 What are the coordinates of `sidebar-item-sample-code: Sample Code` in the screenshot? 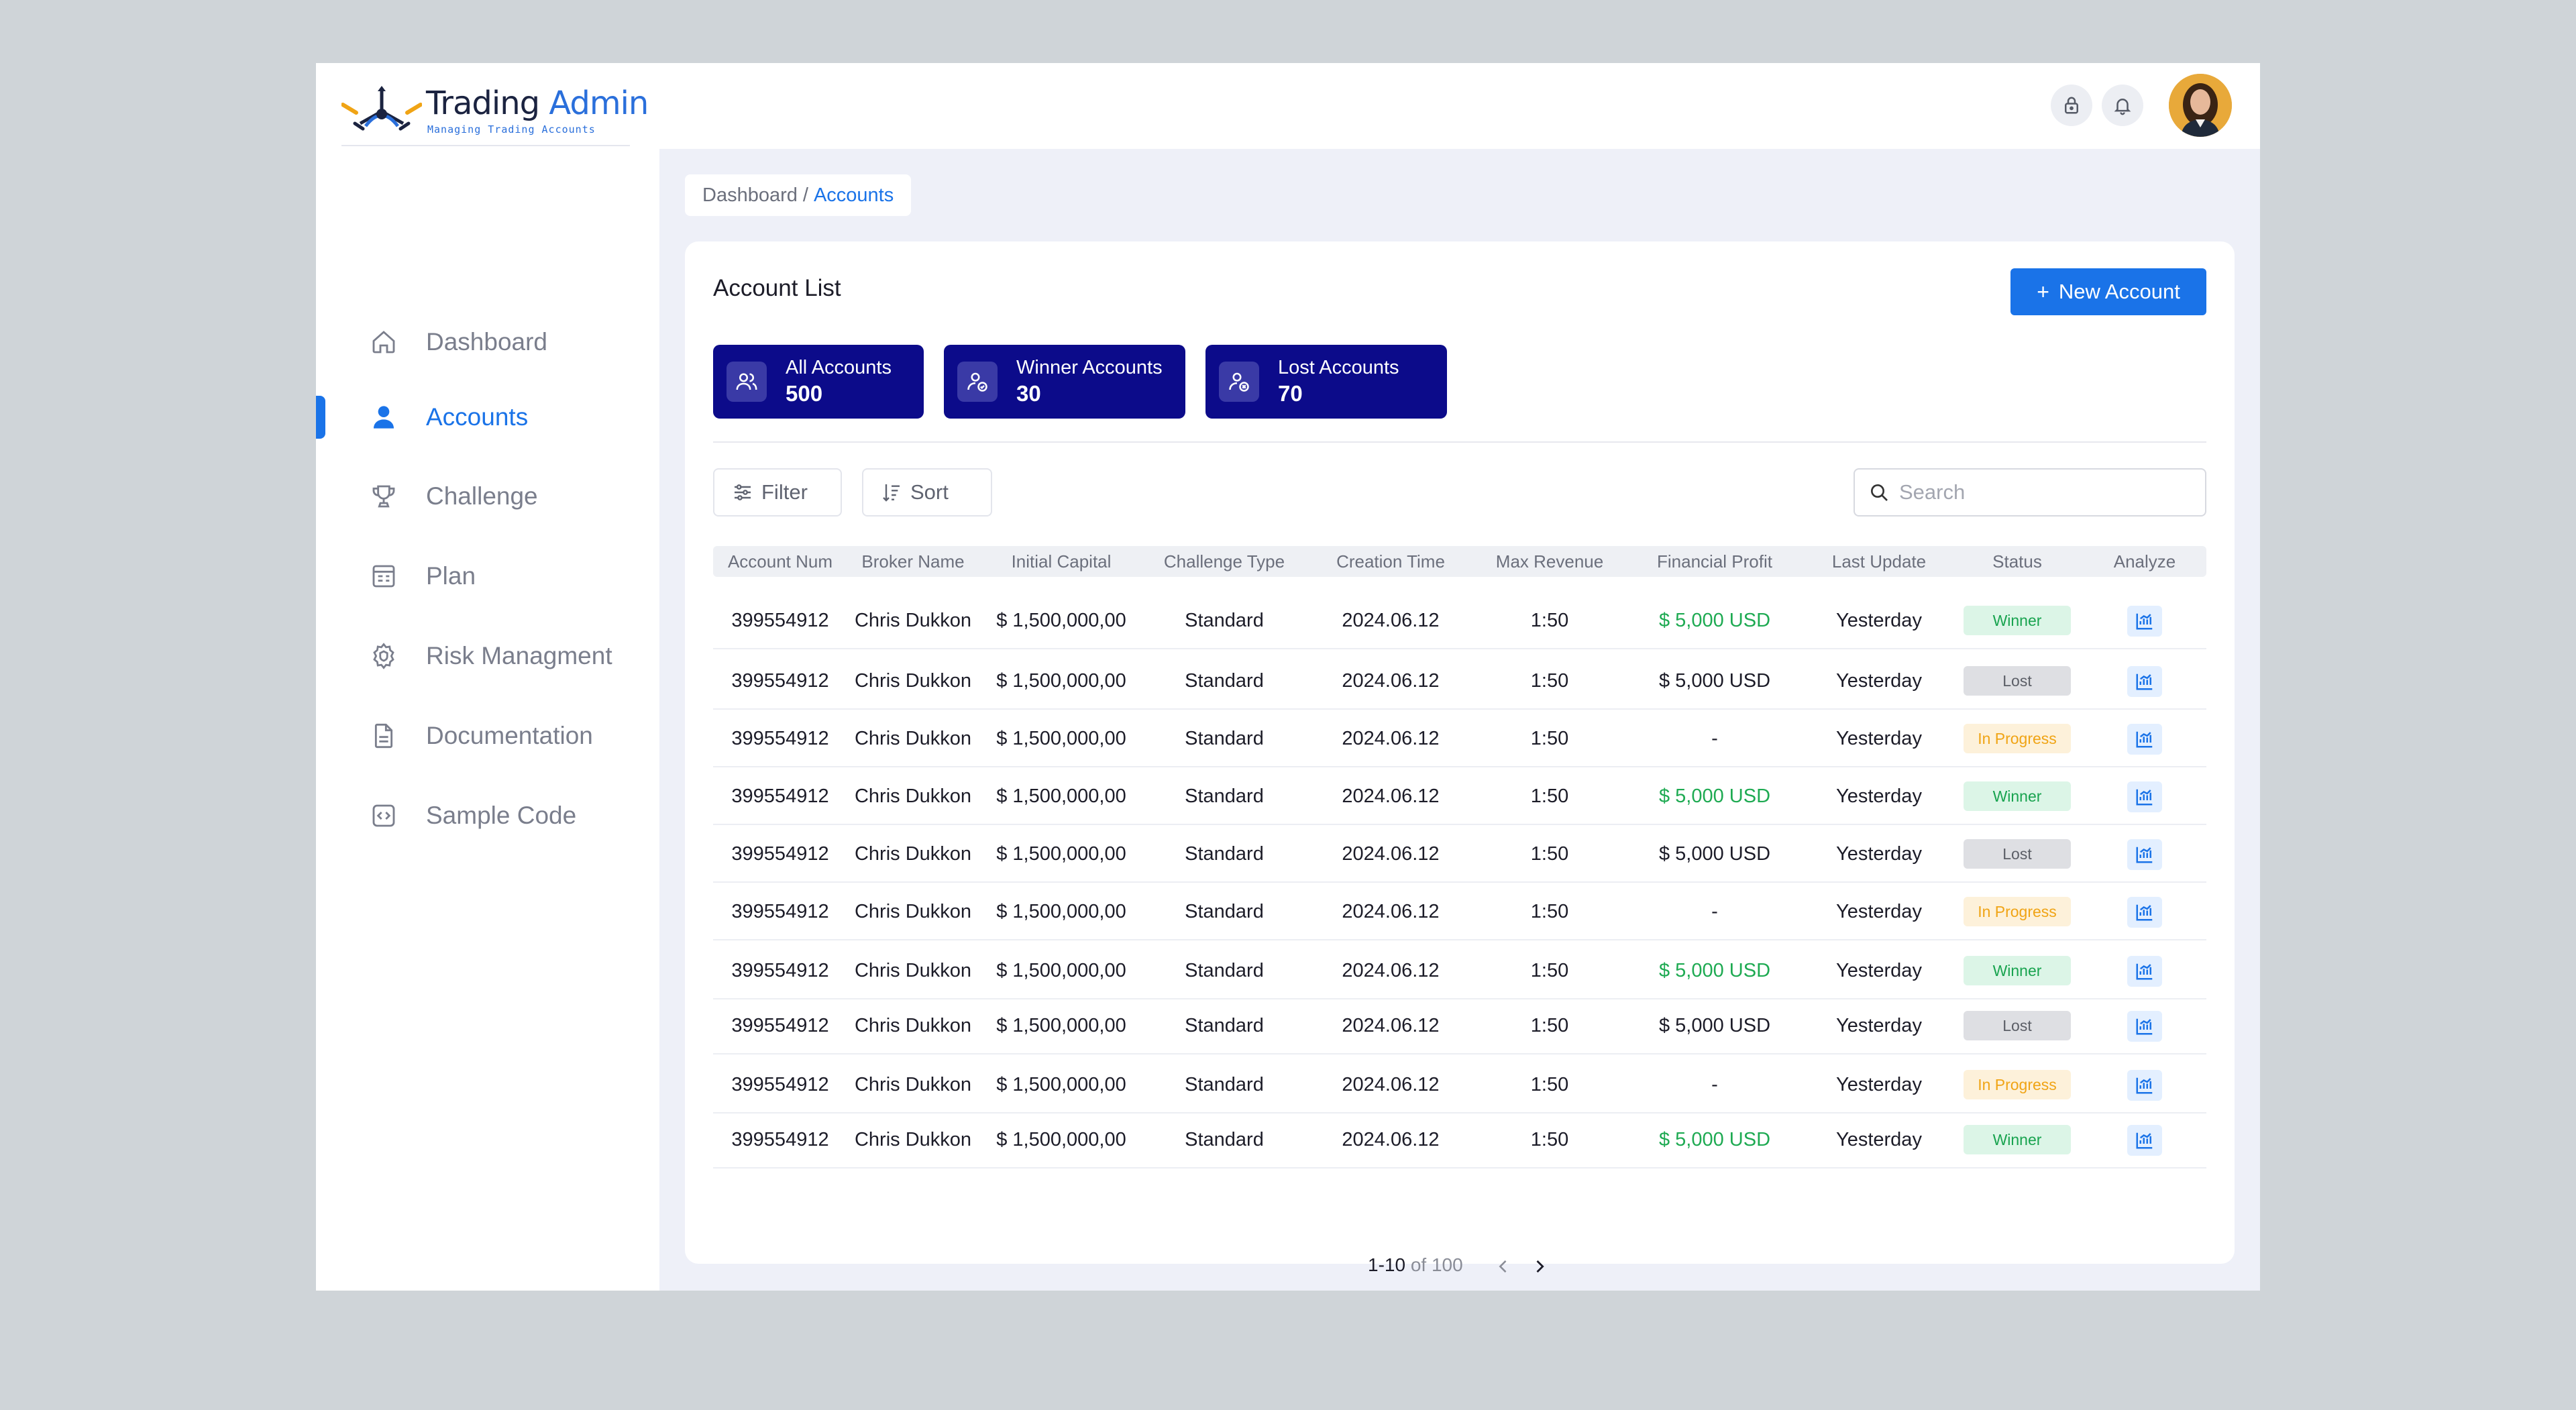 It's located at (487, 816).